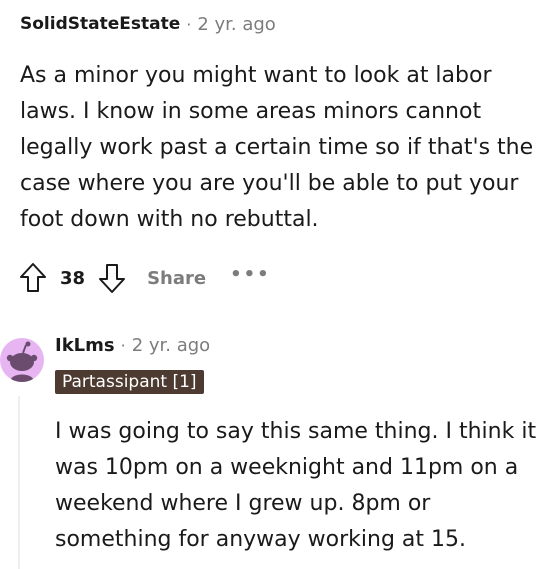 The width and height of the screenshot is (560, 569). I want to click on comment-timestamp: 2 yr. ago, so click(236, 24).